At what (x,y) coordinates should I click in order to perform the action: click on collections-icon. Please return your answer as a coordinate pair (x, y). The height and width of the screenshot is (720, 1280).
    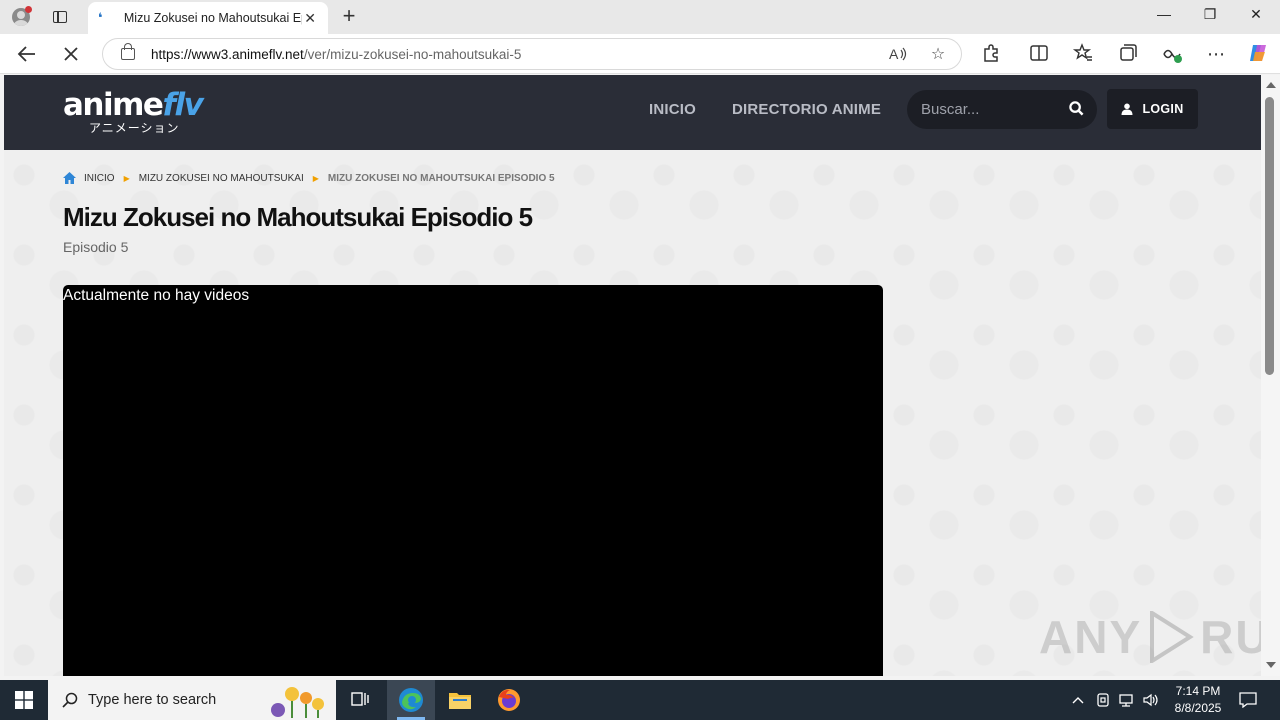
    Looking at the image, I should click on (1128, 54).